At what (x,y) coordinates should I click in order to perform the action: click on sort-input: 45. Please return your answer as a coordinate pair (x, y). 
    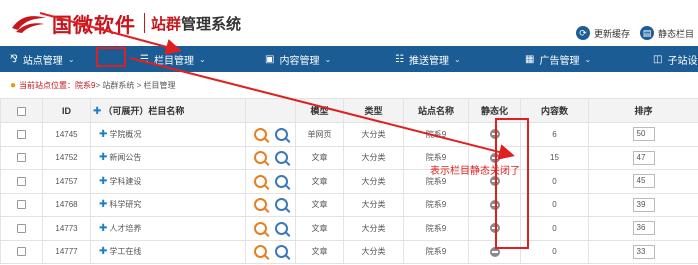
    Looking at the image, I should click on (643, 181).